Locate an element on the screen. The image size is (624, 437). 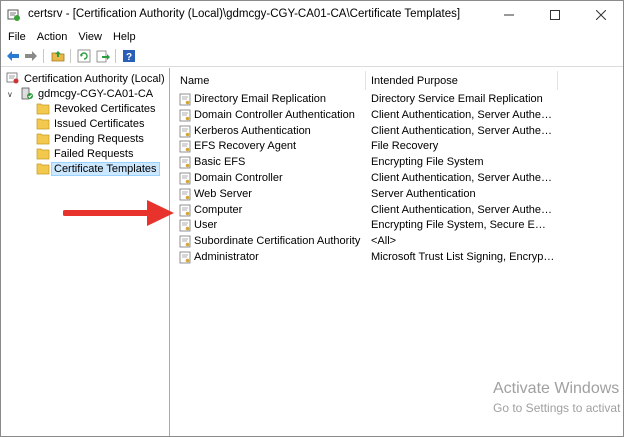
help-icon: ? is located at coordinates (129, 56).